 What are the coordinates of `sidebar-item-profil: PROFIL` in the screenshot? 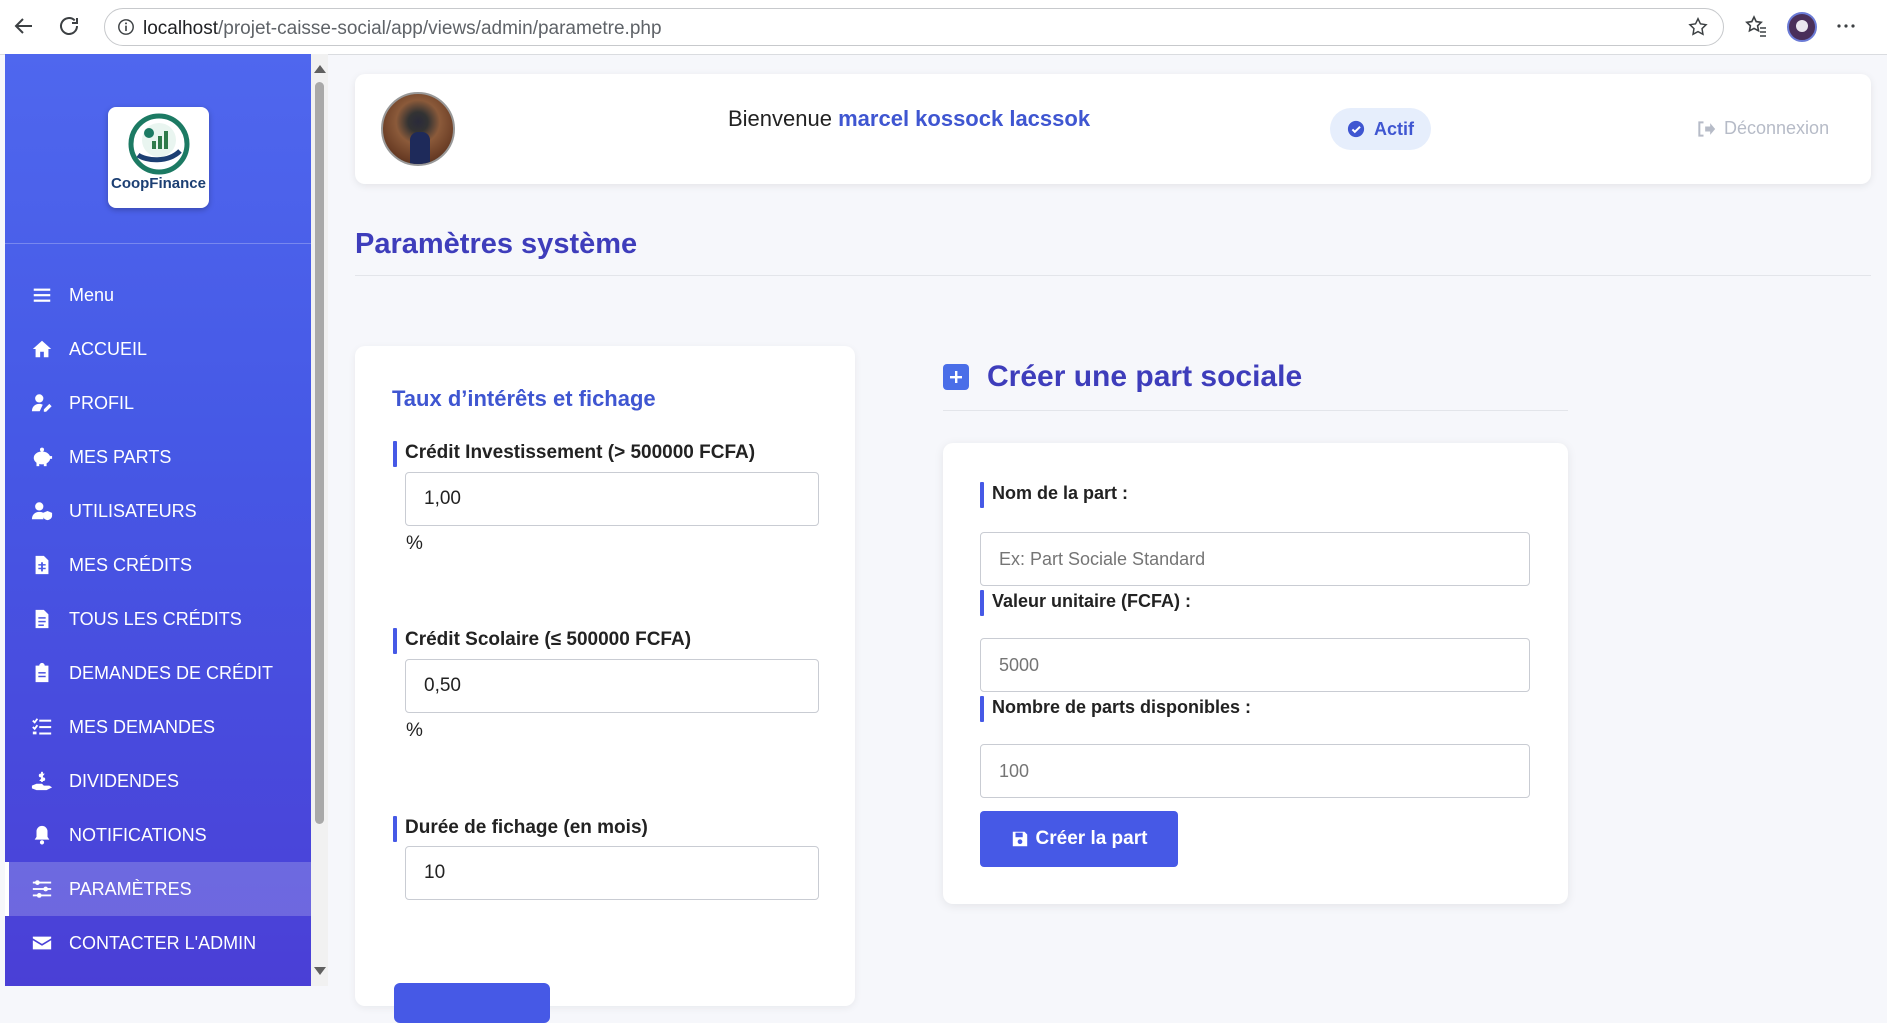 It's located at (158, 403).